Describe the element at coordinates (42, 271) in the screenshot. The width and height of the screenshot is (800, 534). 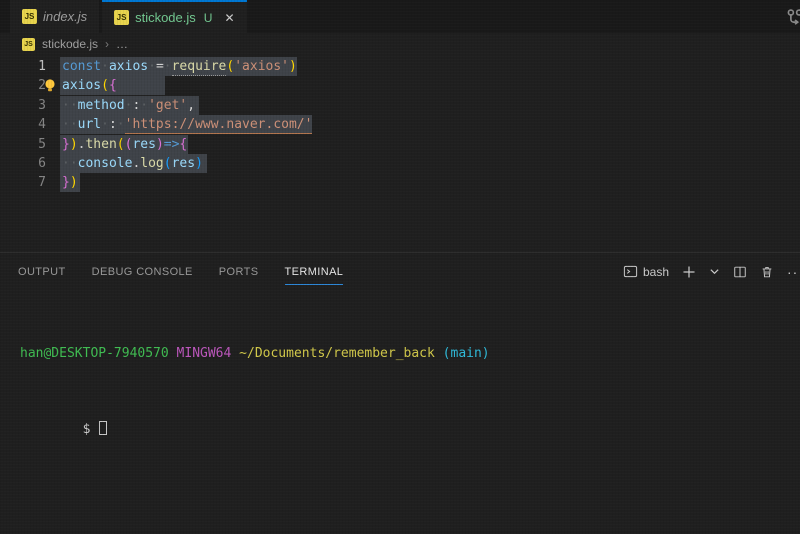
I see `panel-tab-output: OUTPUT` at that location.